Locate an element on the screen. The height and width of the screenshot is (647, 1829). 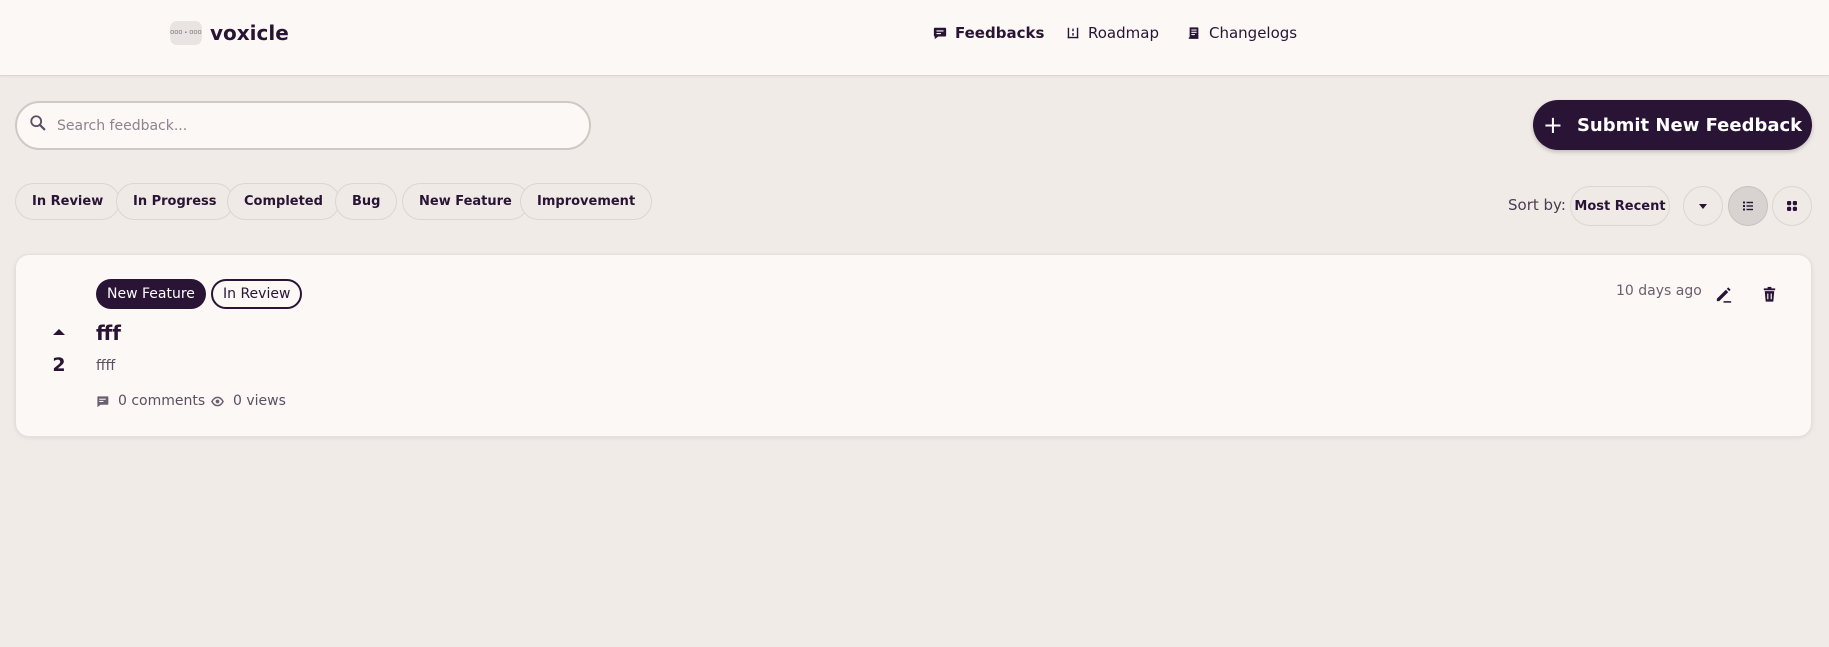
edit-button is located at coordinates (1723, 294).